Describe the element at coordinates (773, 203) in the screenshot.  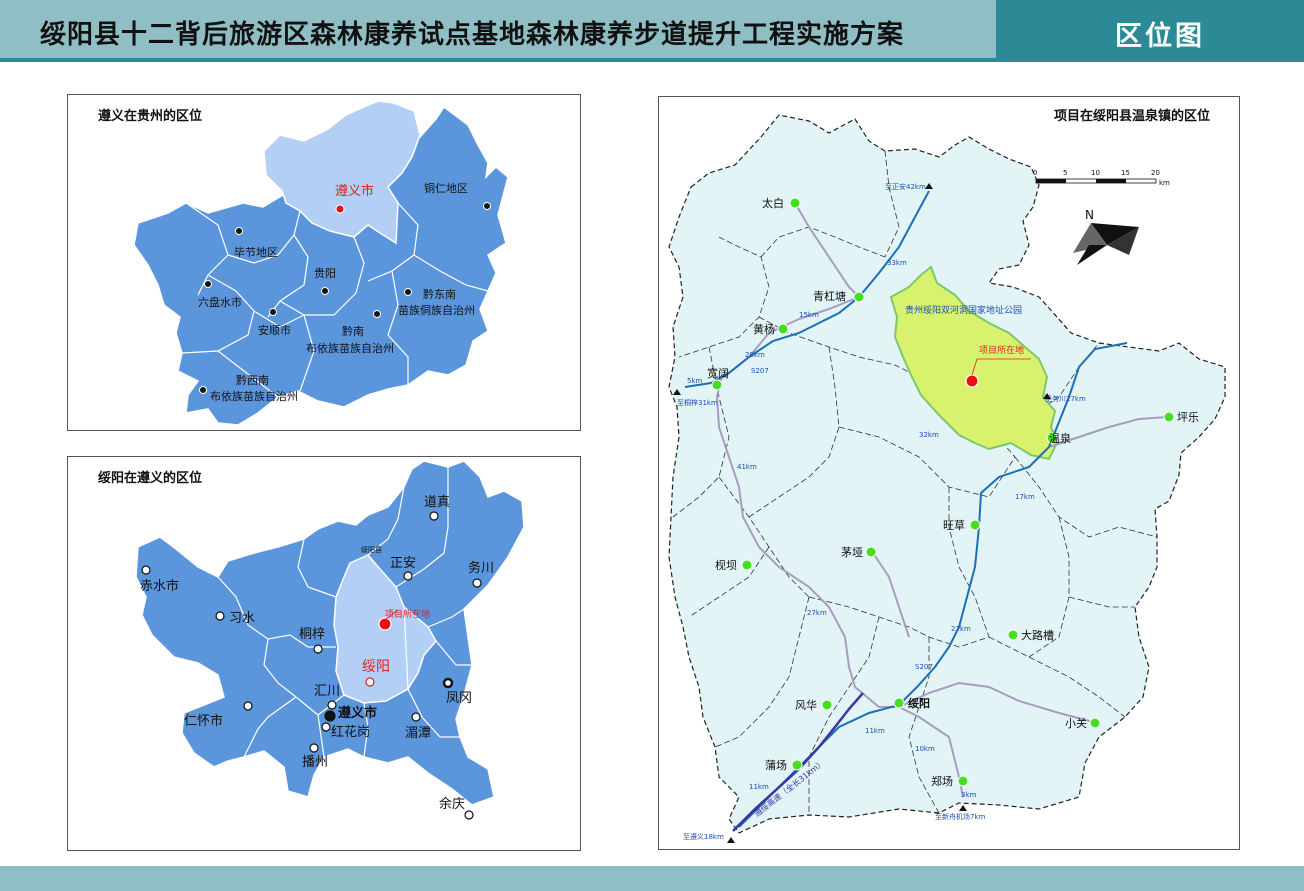
I see `town-taibai: 太白` at that location.